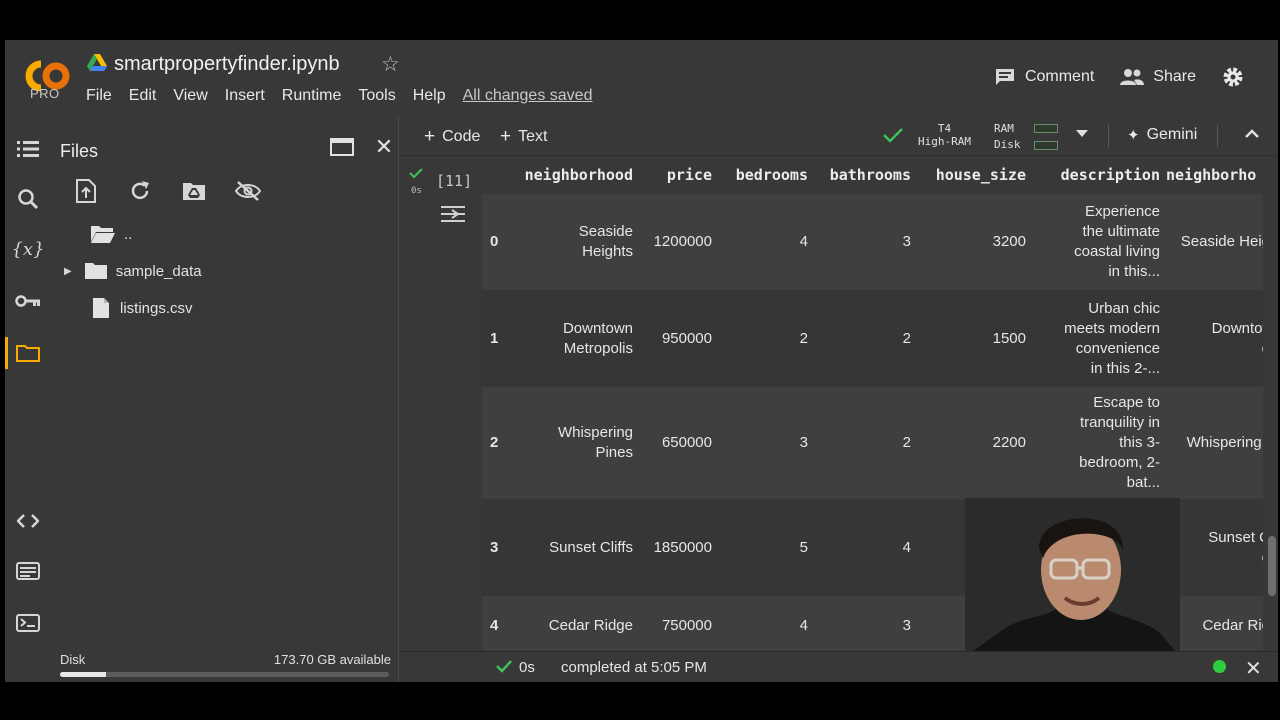 This screenshot has height=720, width=1280. Describe the element at coordinates (504, 666) in the screenshot. I see `status-check-icon` at that location.